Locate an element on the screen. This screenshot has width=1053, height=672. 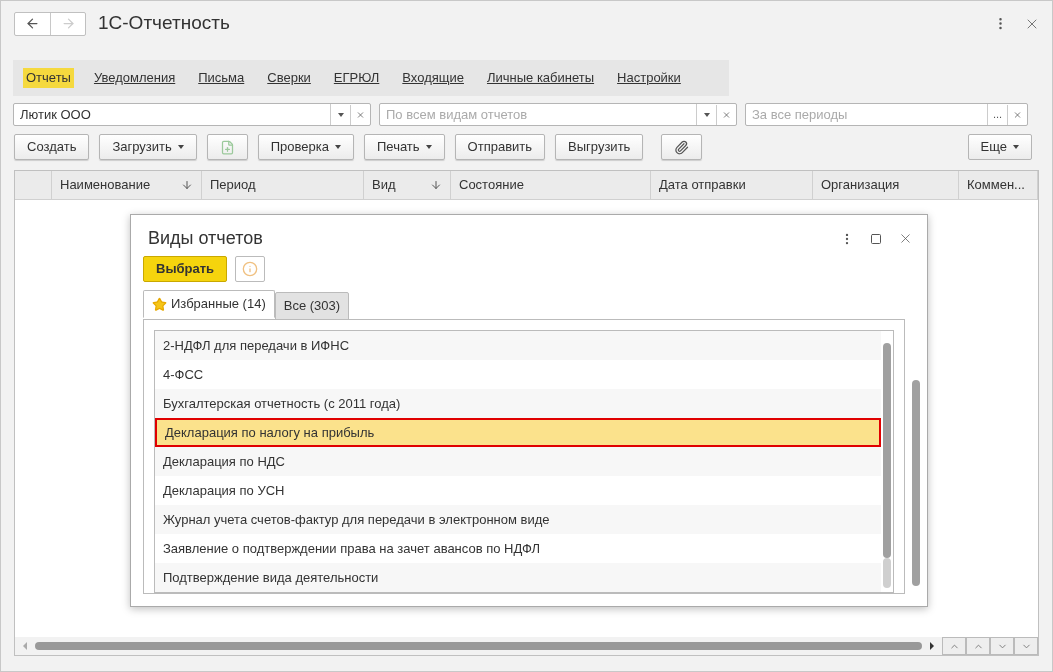
organization-value: Лютик ООО is located at coordinates (55, 114).